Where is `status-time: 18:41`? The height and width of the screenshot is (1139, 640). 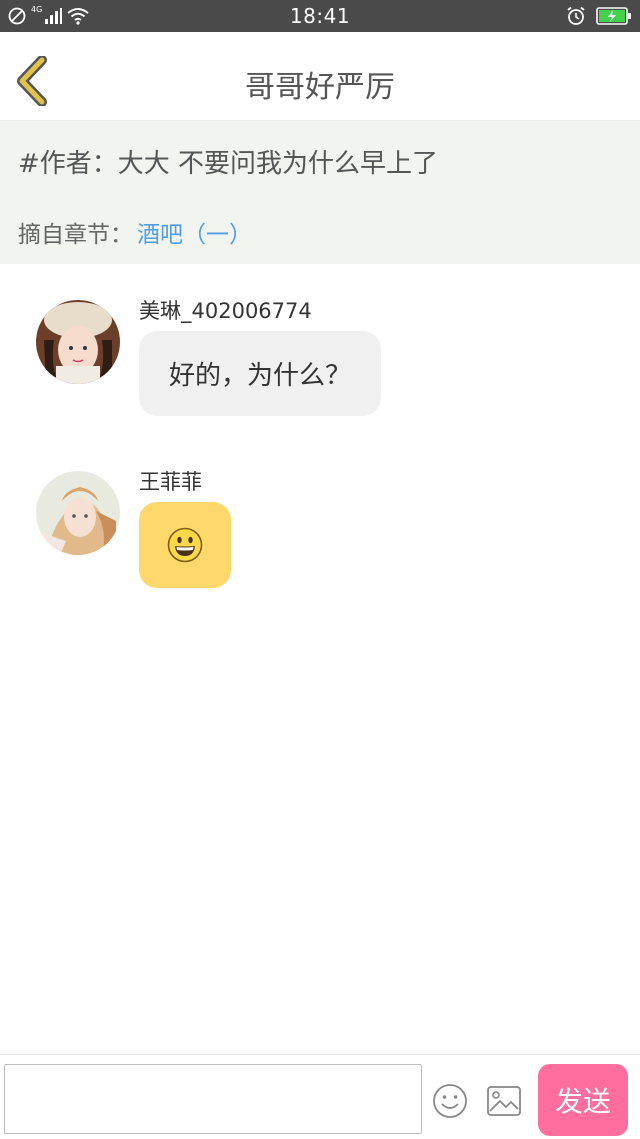 status-time: 18:41 is located at coordinates (320, 16).